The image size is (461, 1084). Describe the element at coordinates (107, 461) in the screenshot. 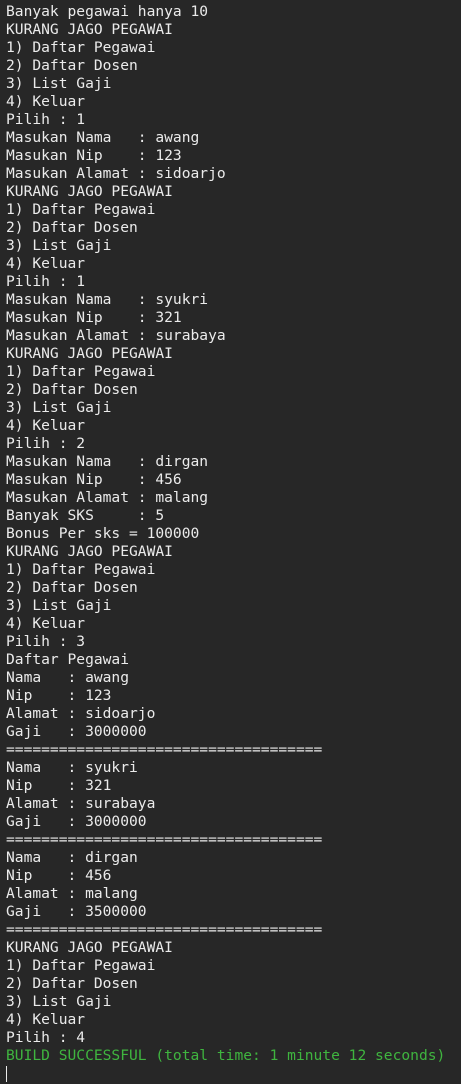

I see `console-line: Masukan Nama : dirgan` at that location.